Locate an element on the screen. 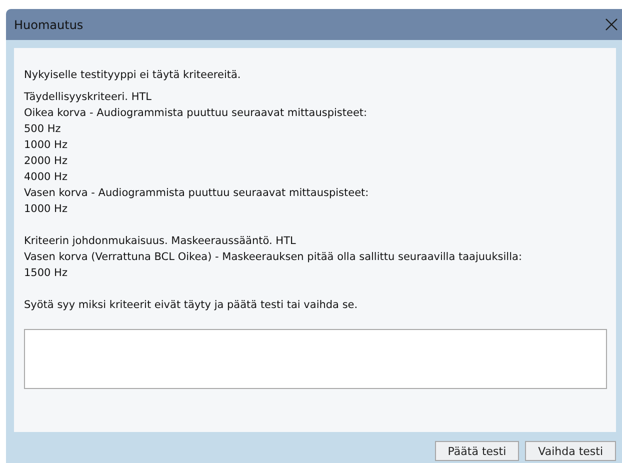 This screenshot has height=463, width=622. dialog-button: Päätä testi is located at coordinates (477, 451).